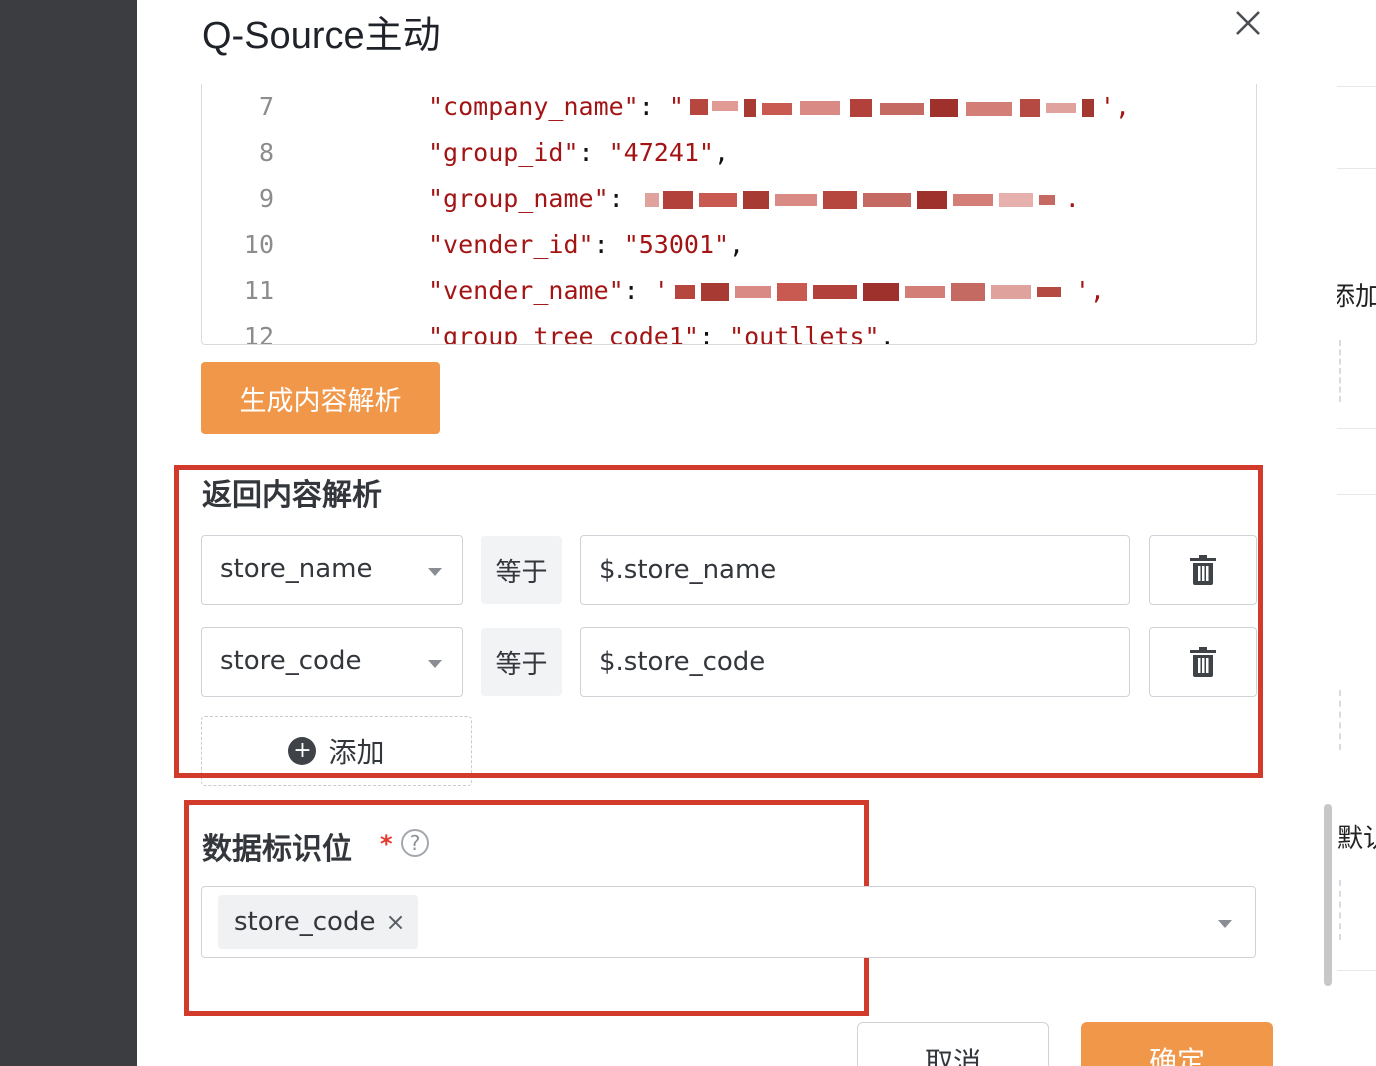  I want to click on code-content: "company_name": " ',, so click(779, 106).